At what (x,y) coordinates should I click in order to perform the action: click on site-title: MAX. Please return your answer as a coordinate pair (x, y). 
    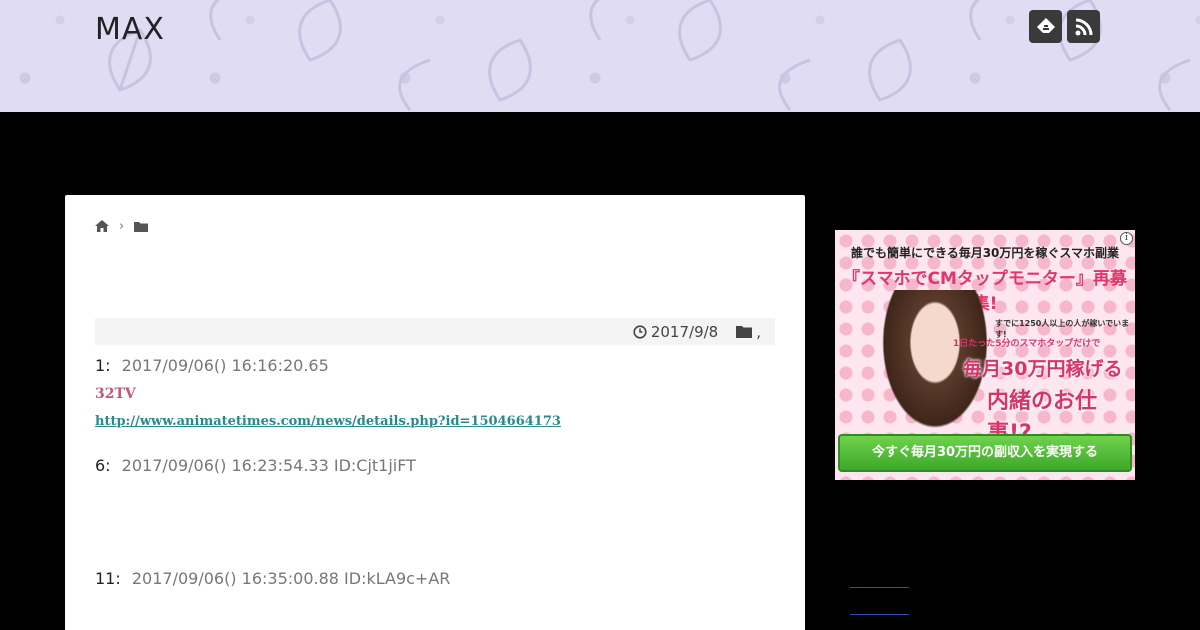
    Looking at the image, I should click on (130, 29).